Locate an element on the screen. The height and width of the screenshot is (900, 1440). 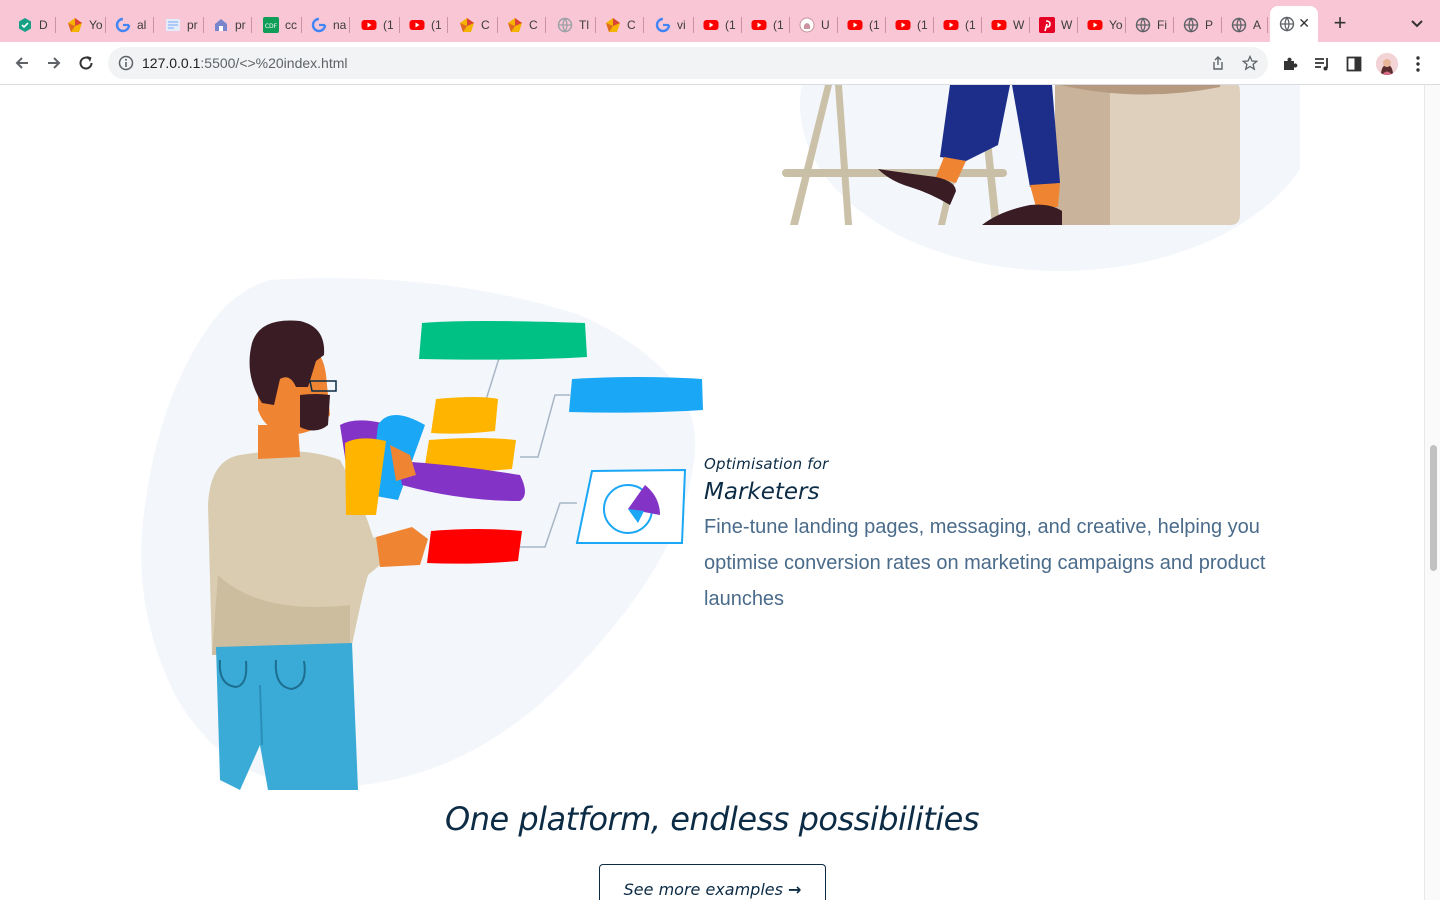
browser-tab: Fi is located at coordinates (1150, 25).